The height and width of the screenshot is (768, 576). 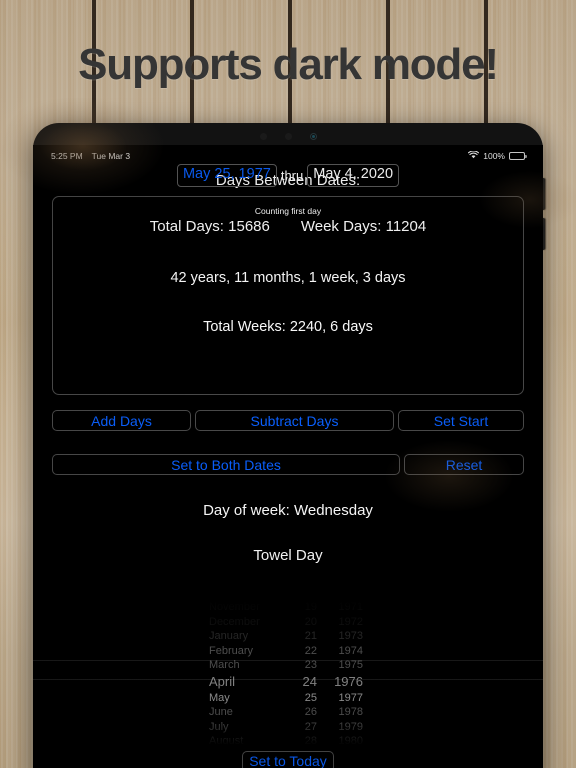 I want to click on picker-day-option: 24, so click(x=296, y=682).